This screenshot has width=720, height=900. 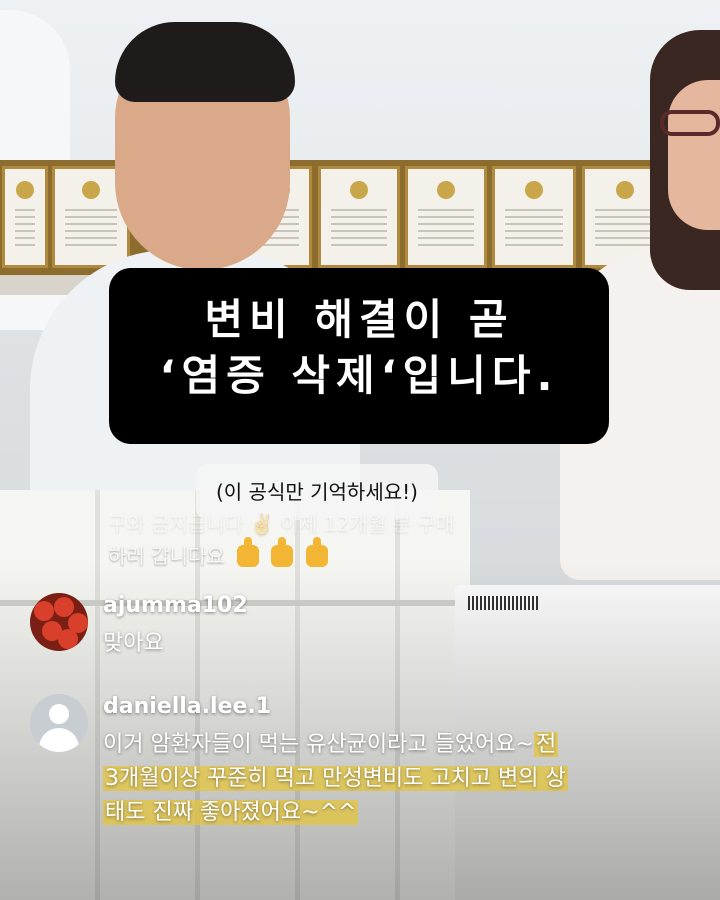 I want to click on presenter-woman-face, so click(x=694, y=155).